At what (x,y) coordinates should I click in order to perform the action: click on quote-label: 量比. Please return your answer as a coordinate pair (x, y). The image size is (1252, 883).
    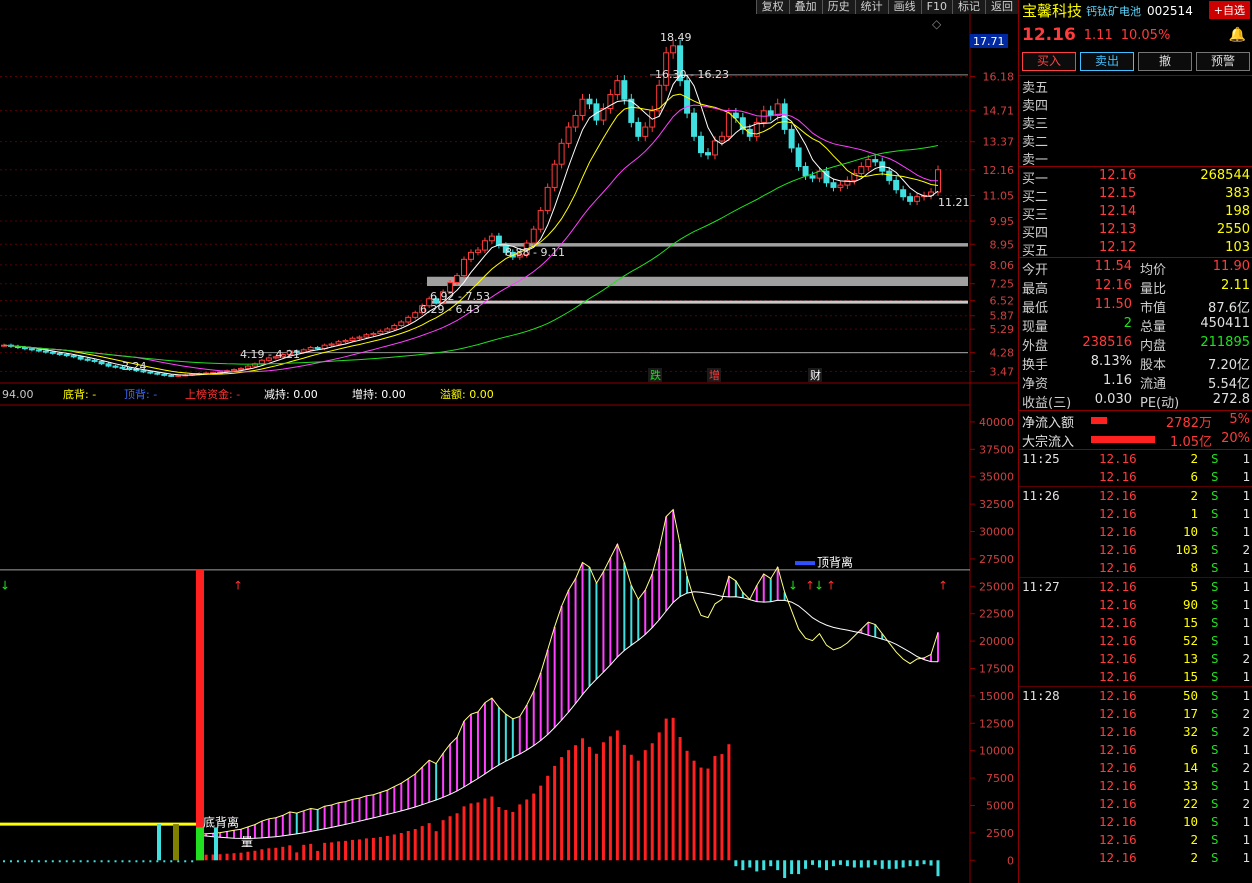
    Looking at the image, I should click on (1153, 289).